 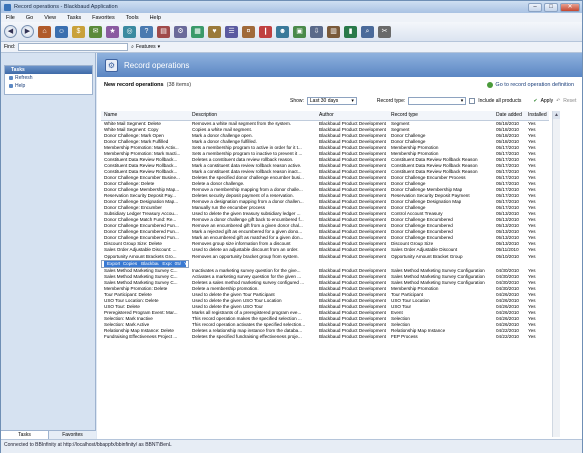 What do you see at coordinates (112, 31) in the screenshot?
I see `events-icon: ★` at bounding box center [112, 31].